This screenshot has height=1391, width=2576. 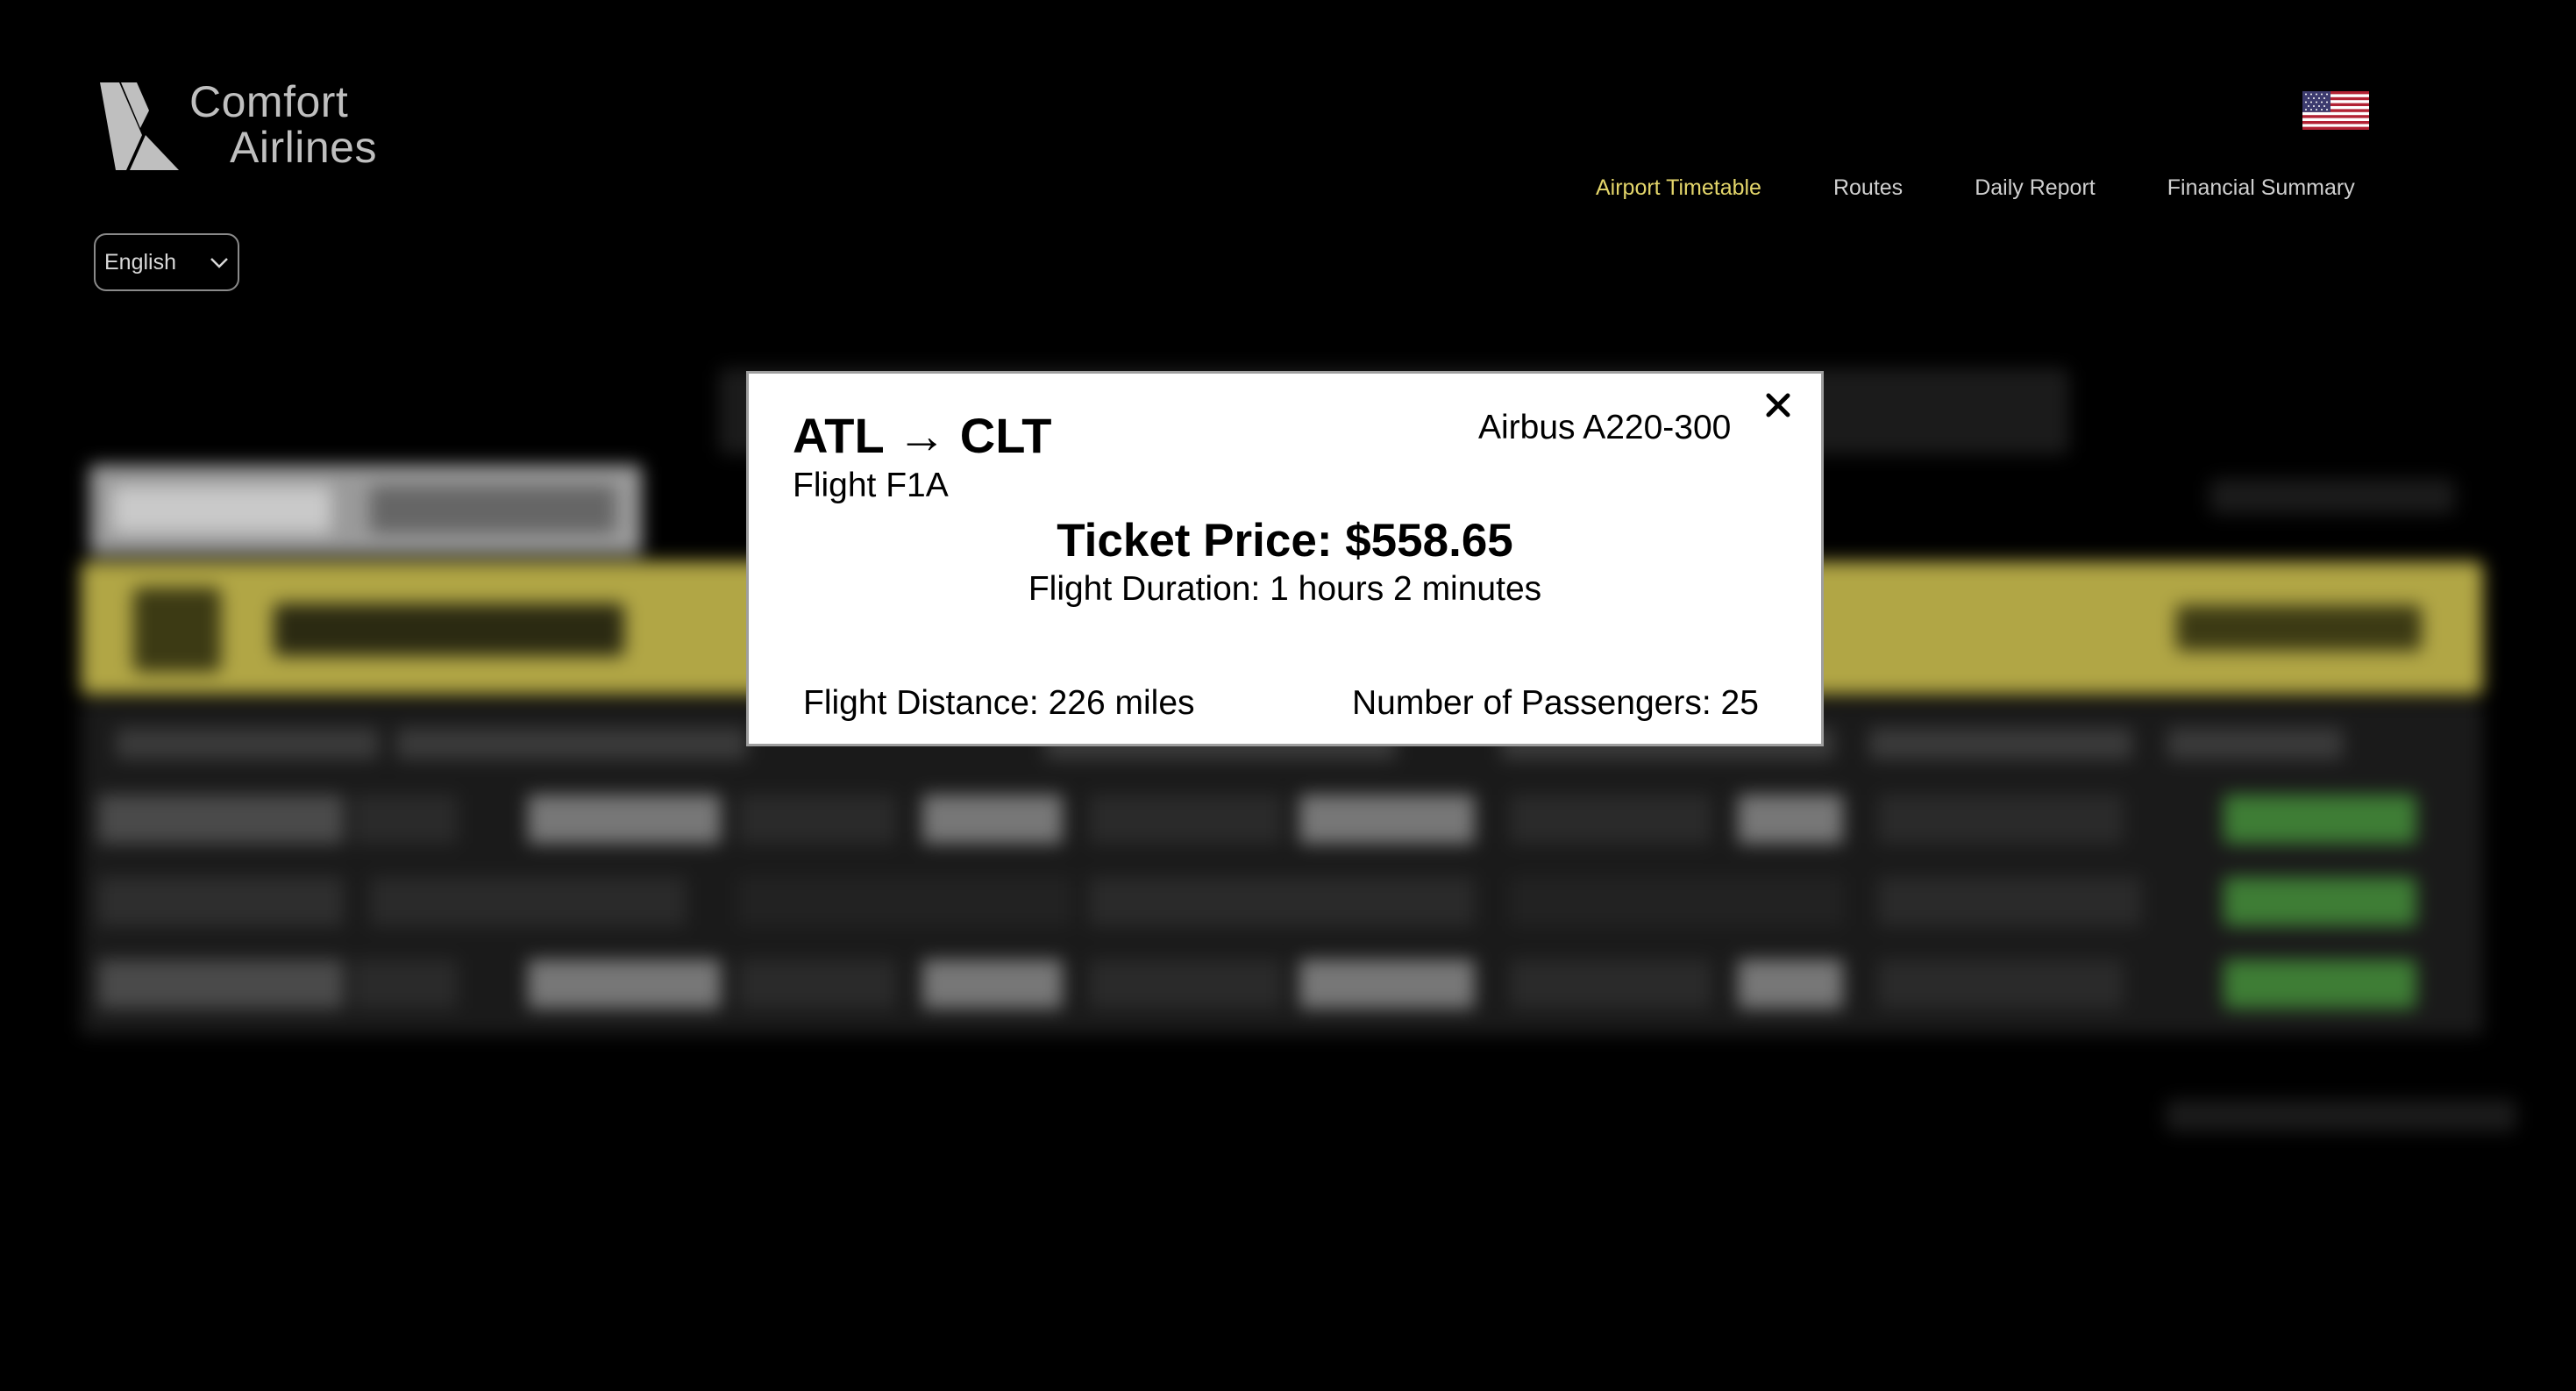 I want to click on modal-flight-distance: Flight Distance: 226 miles, so click(x=999, y=703).